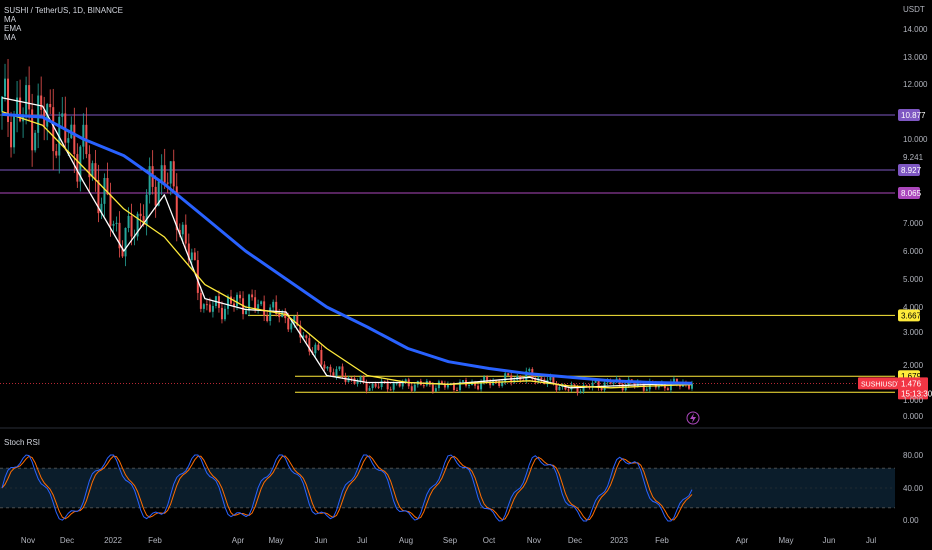  I want to click on level-box-label: 3.667, so click(911, 315).